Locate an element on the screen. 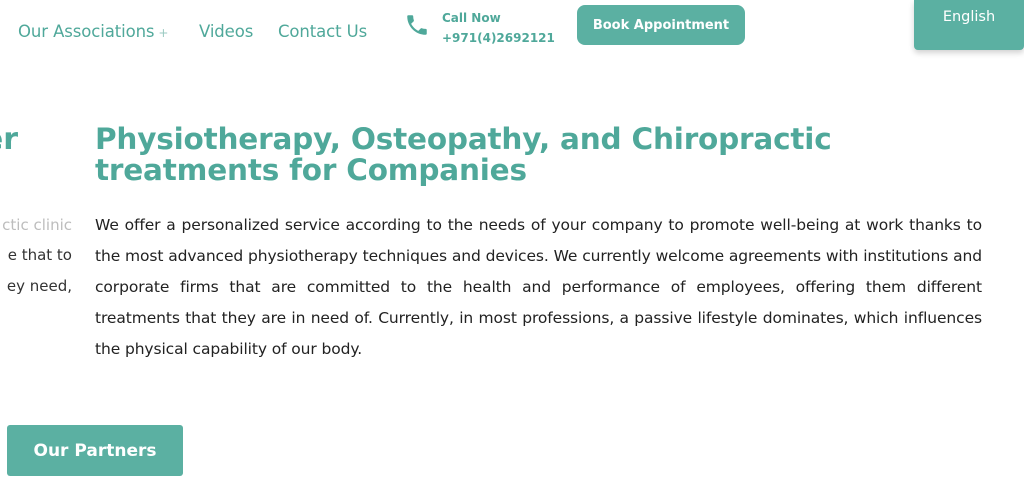 The height and width of the screenshot is (500, 1024). previous-slide-text-3: ey need, is located at coordinates (39, 286).